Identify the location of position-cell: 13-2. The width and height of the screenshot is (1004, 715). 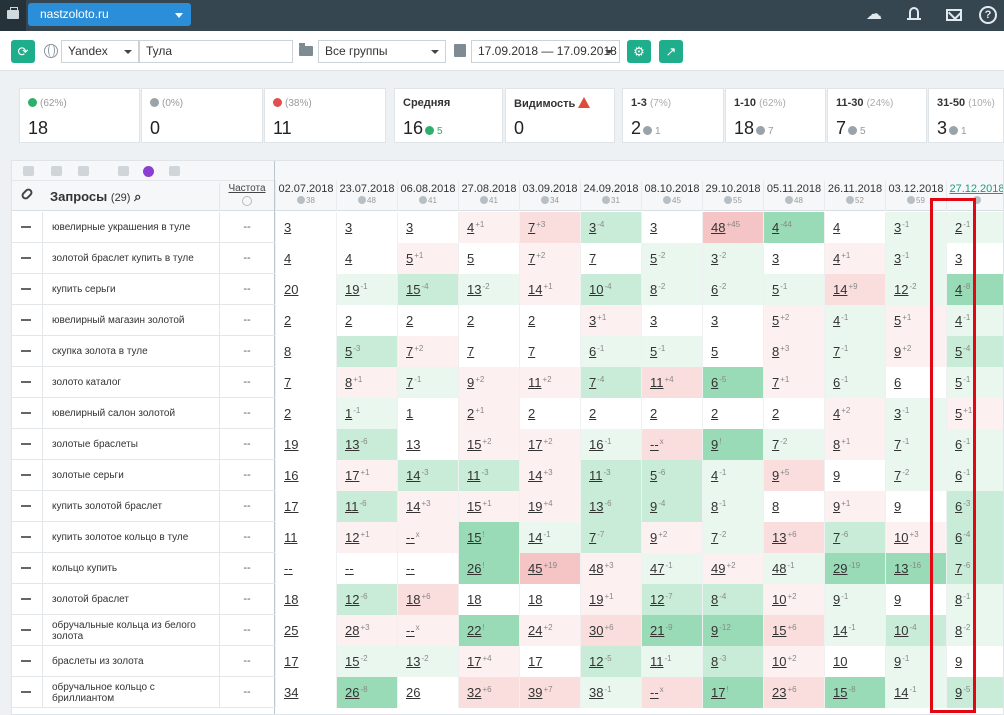
(427, 661).